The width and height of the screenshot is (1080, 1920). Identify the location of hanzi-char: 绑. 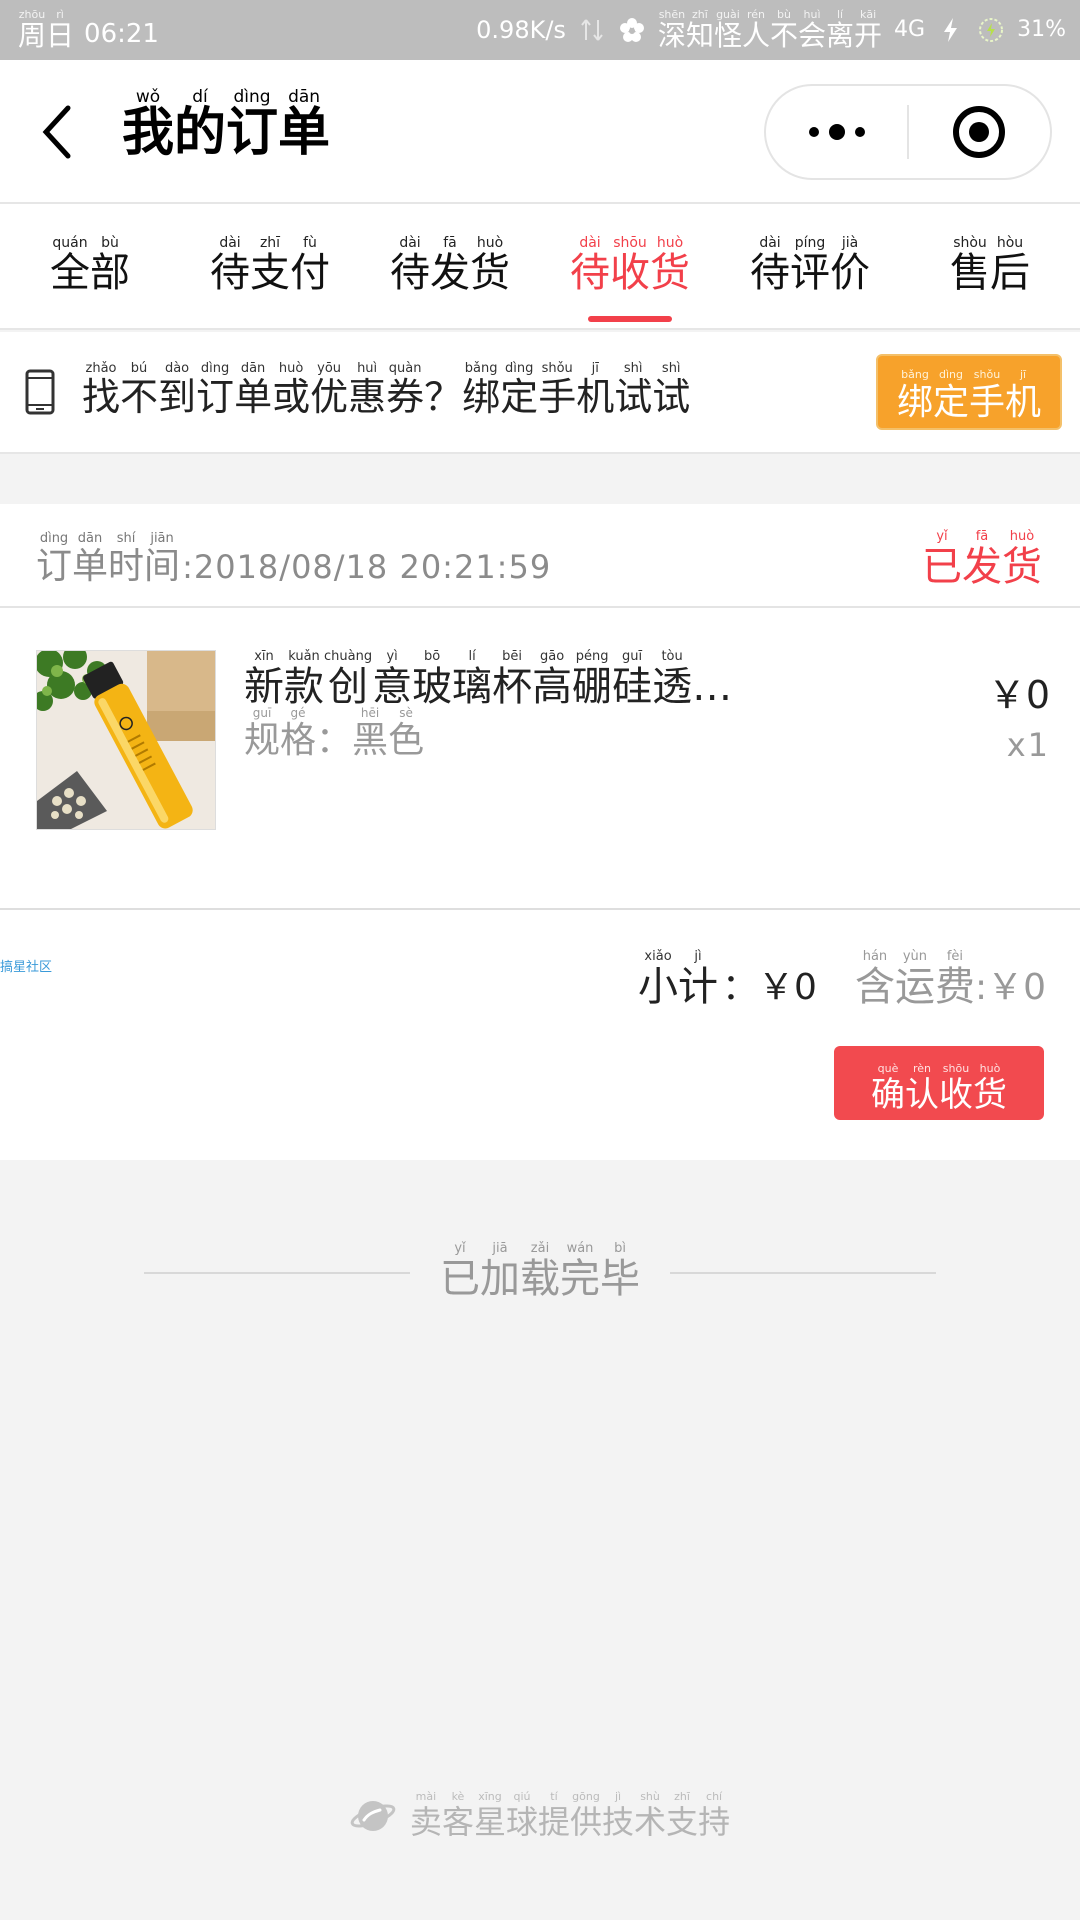
(914, 403).